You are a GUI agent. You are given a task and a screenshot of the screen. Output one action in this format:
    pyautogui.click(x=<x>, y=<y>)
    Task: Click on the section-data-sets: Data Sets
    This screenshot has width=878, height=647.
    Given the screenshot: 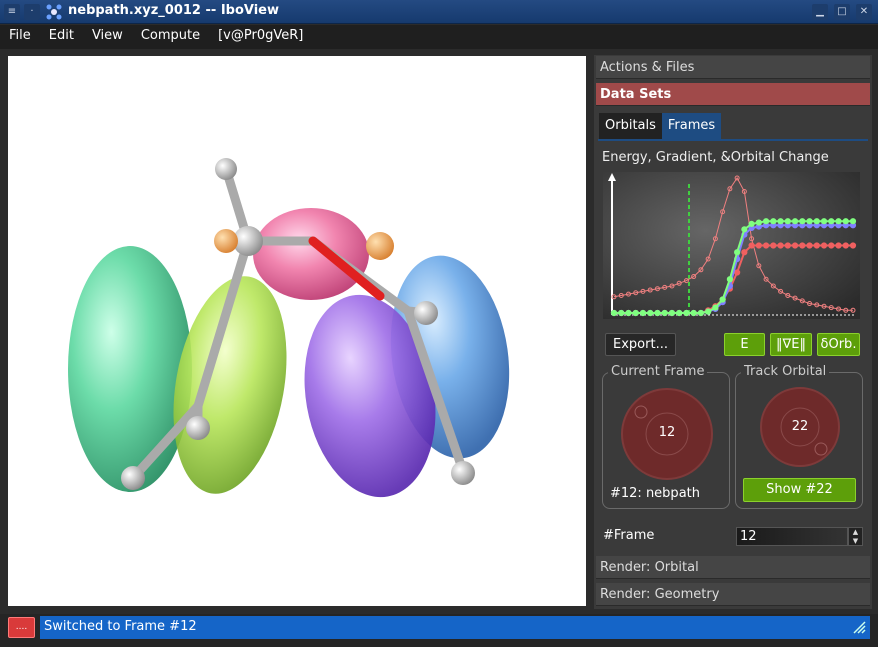 What is the action you would take?
    pyautogui.click(x=733, y=94)
    